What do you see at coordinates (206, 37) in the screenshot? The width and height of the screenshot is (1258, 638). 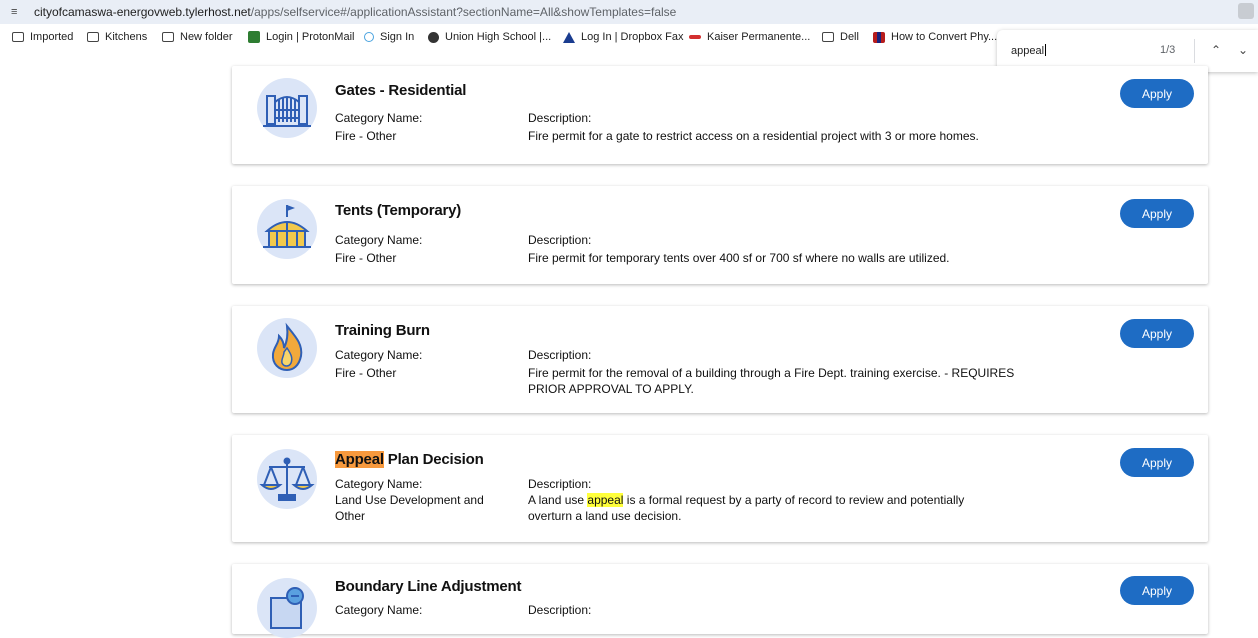 I see `bookmark-label: New folder` at bounding box center [206, 37].